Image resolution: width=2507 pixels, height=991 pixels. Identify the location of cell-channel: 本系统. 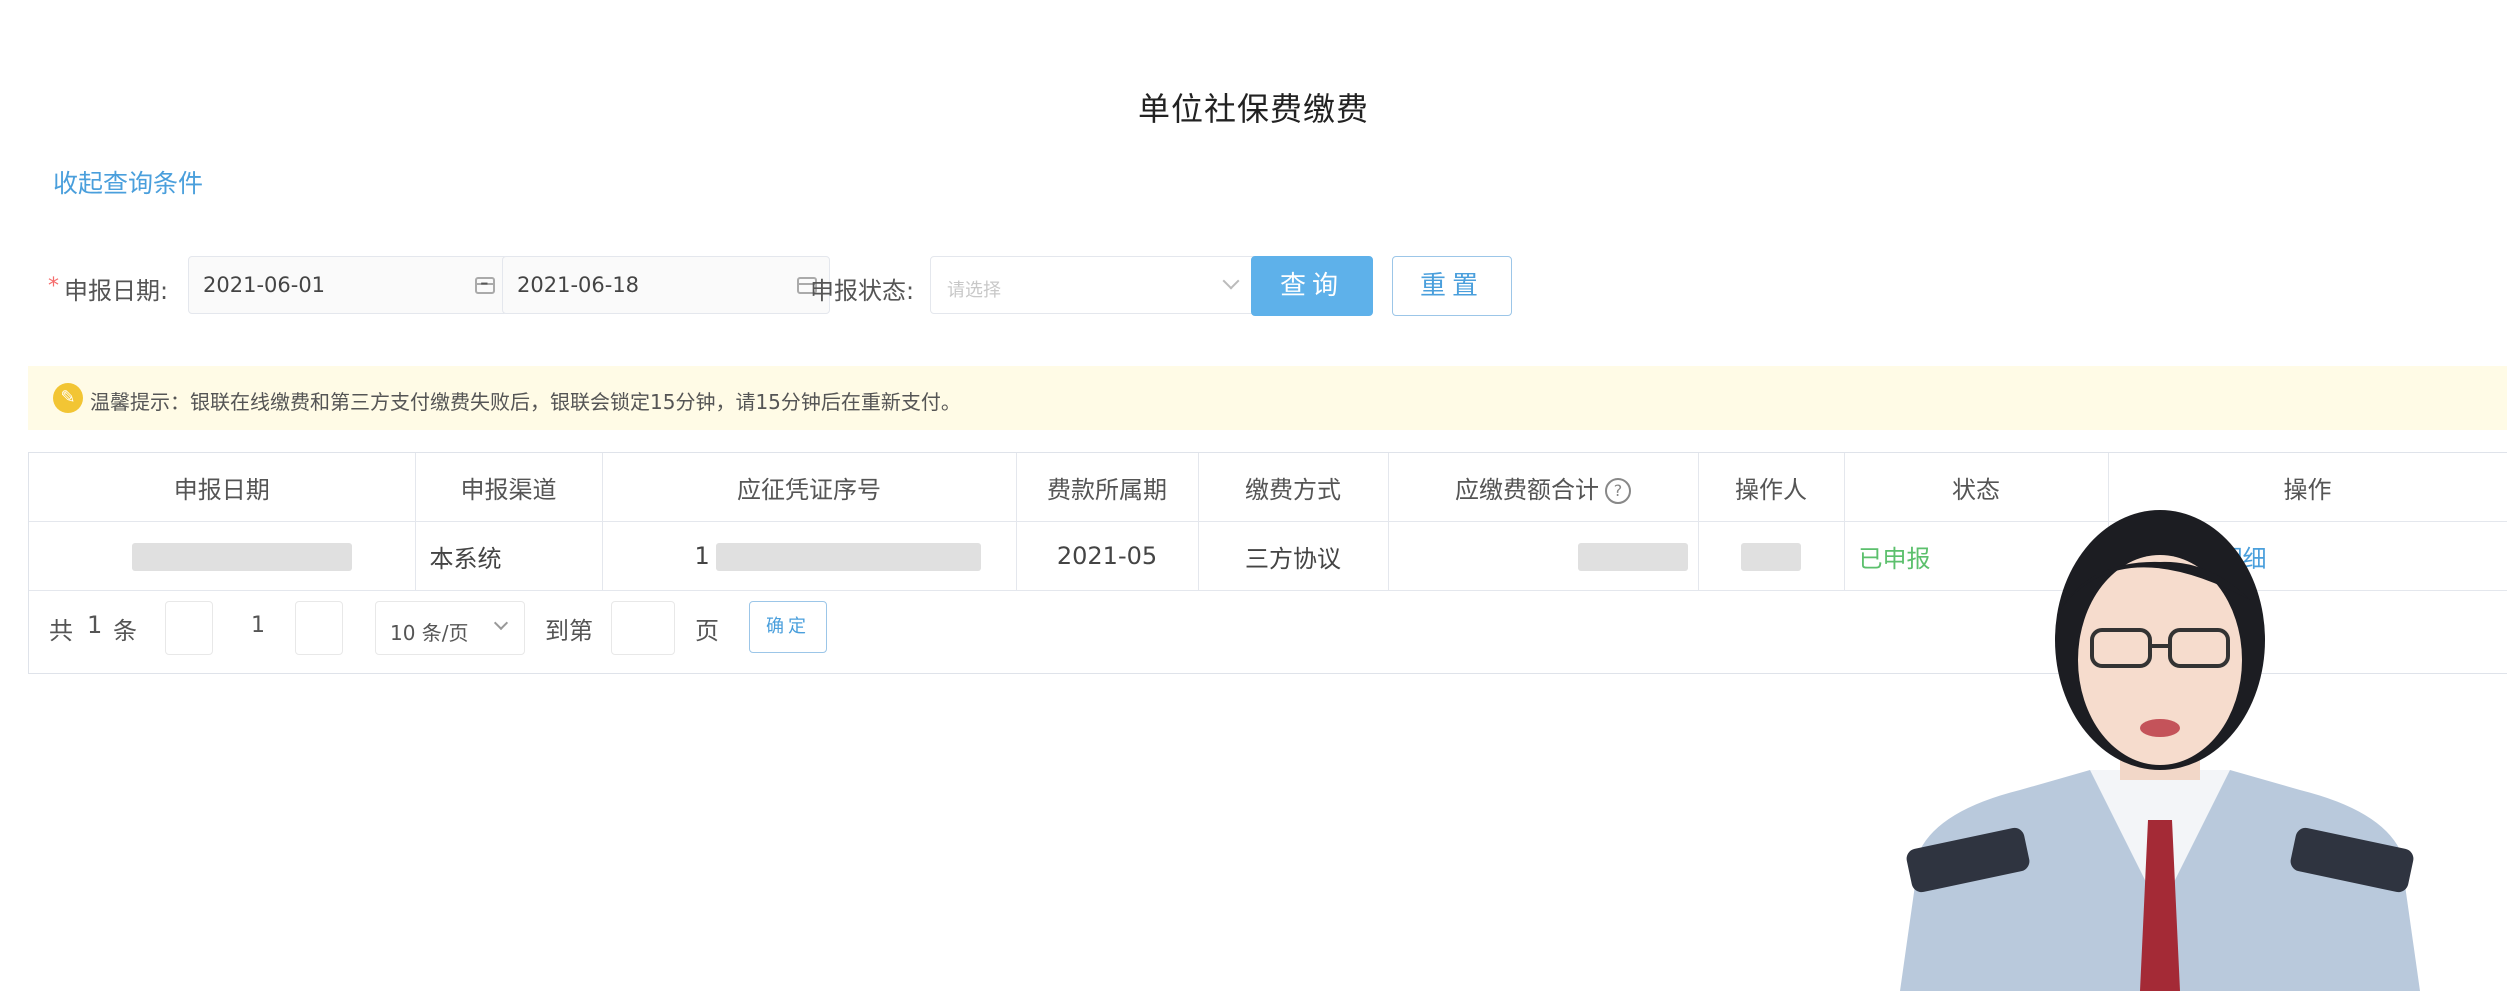
(509, 556).